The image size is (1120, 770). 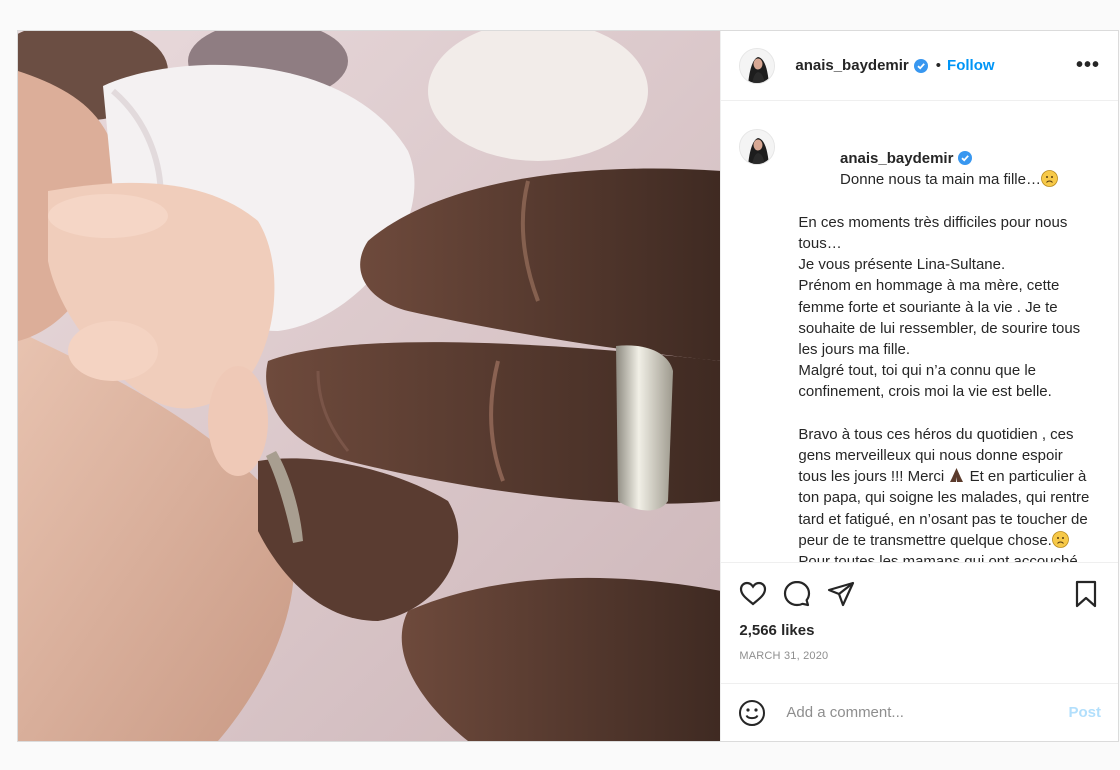 What do you see at coordinates (971, 65) in the screenshot?
I see `follow-button: Follow` at bounding box center [971, 65].